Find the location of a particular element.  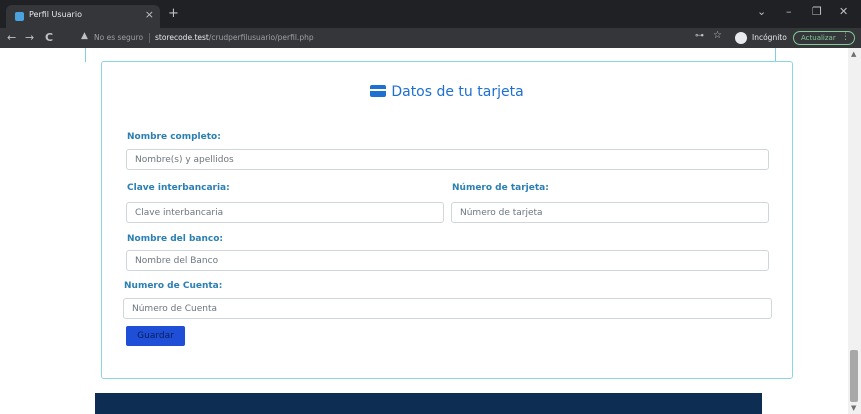

scroll-thumb is located at coordinates (854, 376).